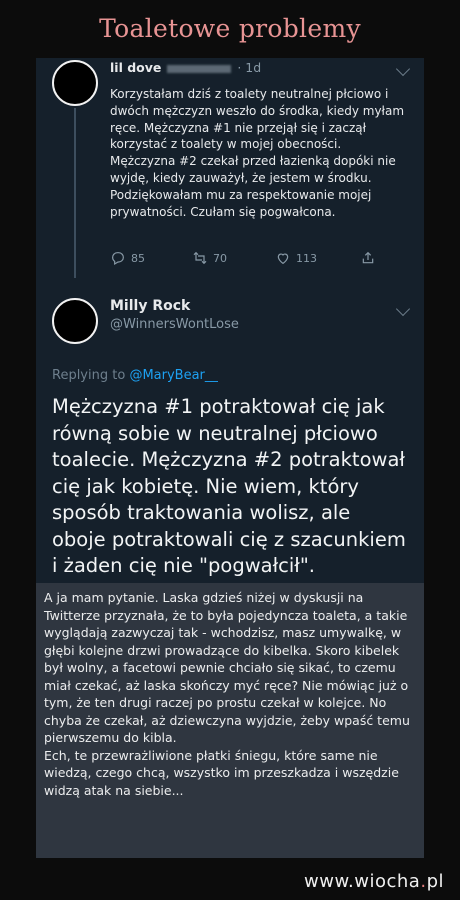 Image resolution: width=460 pixels, height=900 pixels. Describe the element at coordinates (174, 306) in the screenshot. I see `author-name: Milly Rock` at that location.